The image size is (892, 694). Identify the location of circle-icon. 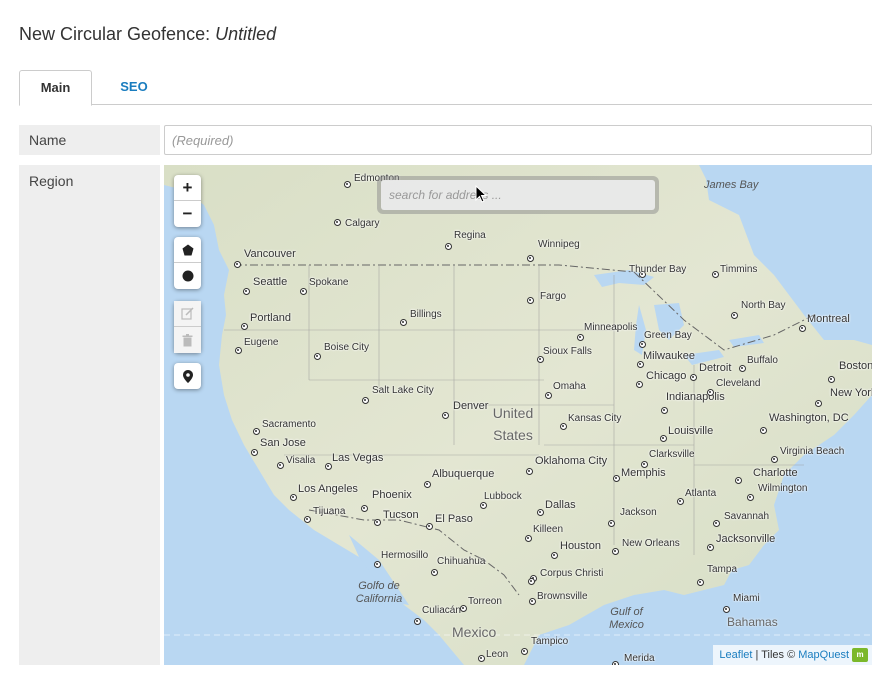
(187, 276).